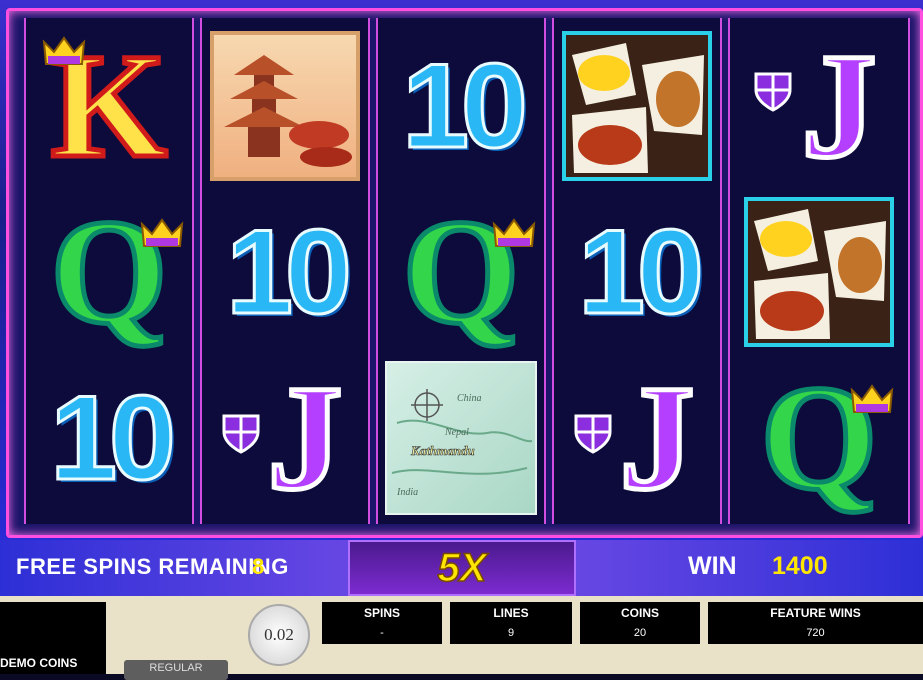  What do you see at coordinates (815, 613) in the screenshot?
I see `stat-label: FEATURE WINS` at bounding box center [815, 613].